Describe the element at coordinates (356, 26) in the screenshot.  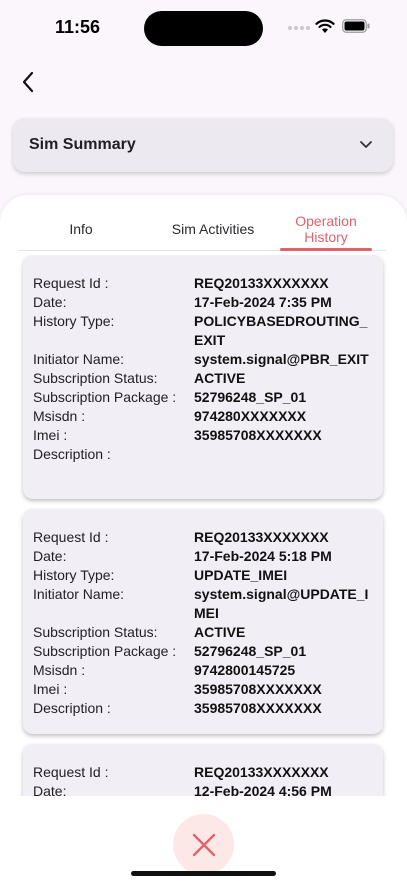
I see `battery-icon` at that location.